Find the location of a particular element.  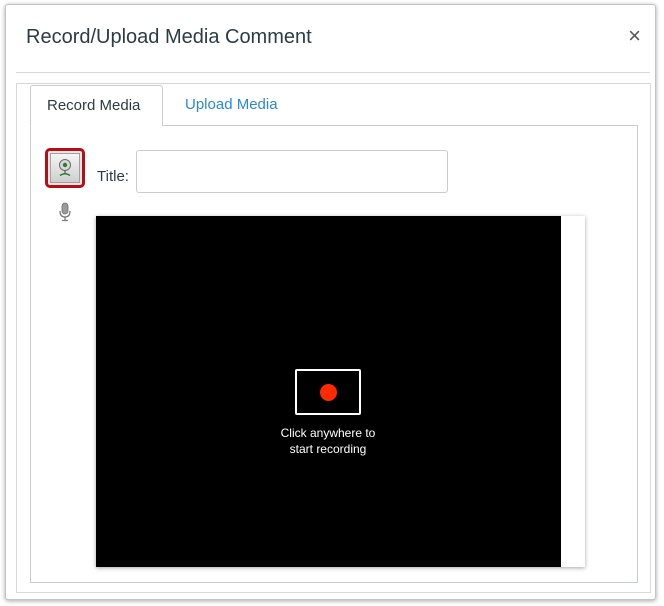

record-hint-line-2: start recording is located at coordinates (328, 449).